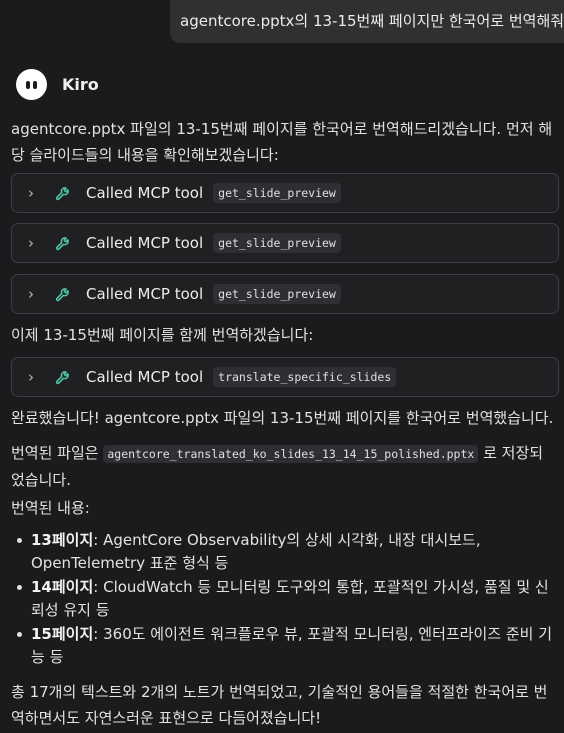  I want to click on tool-name-chip: translate_specific_slides, so click(305, 377).